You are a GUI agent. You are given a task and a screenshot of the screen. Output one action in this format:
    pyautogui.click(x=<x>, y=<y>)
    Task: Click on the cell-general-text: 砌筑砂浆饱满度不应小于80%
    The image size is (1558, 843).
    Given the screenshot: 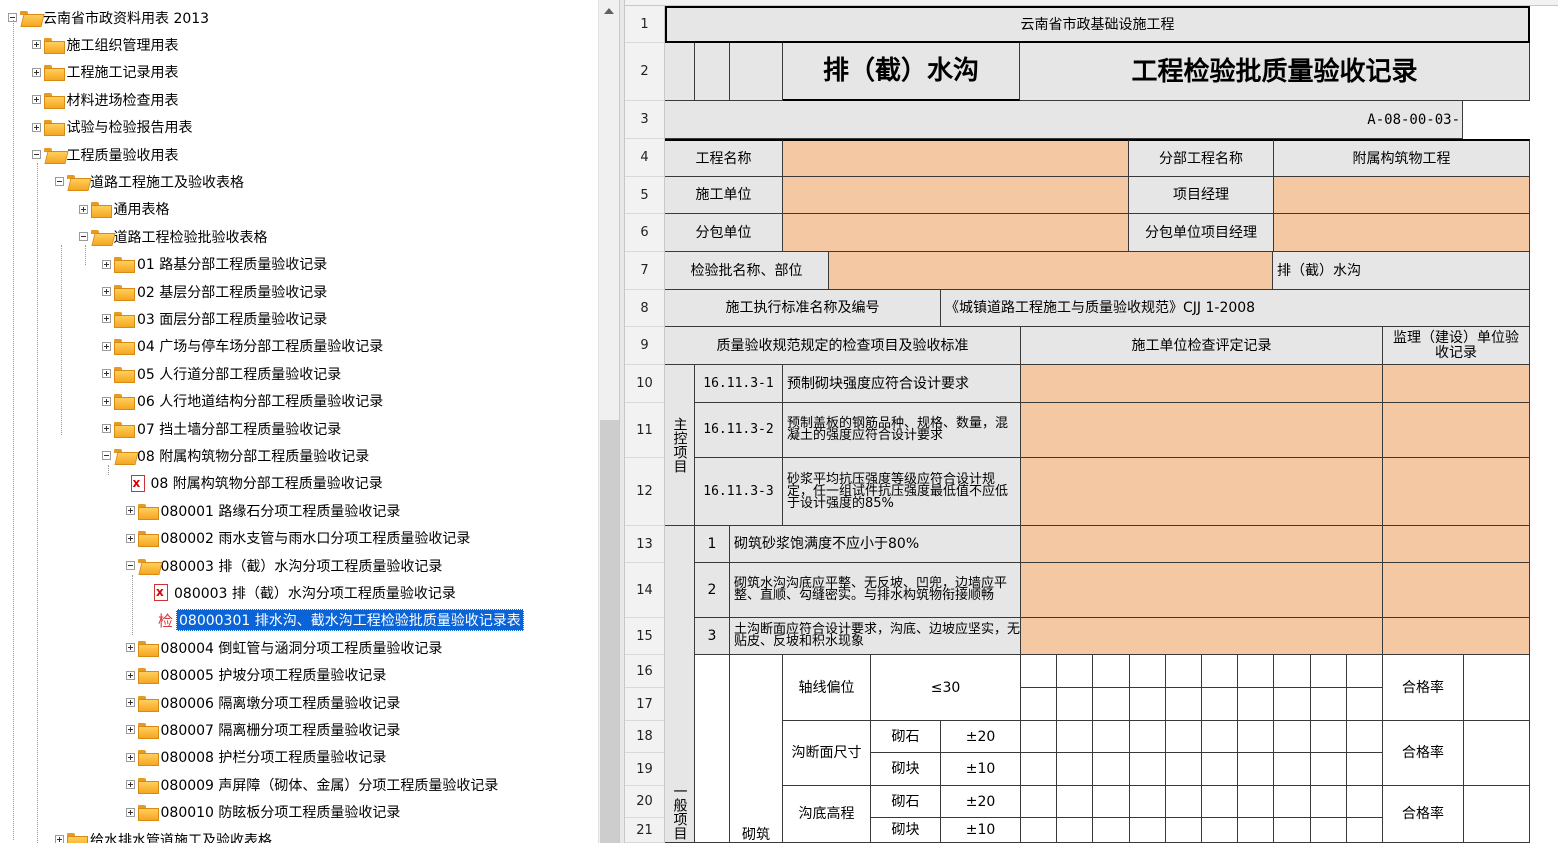 What is the action you would take?
    pyautogui.click(x=875, y=544)
    